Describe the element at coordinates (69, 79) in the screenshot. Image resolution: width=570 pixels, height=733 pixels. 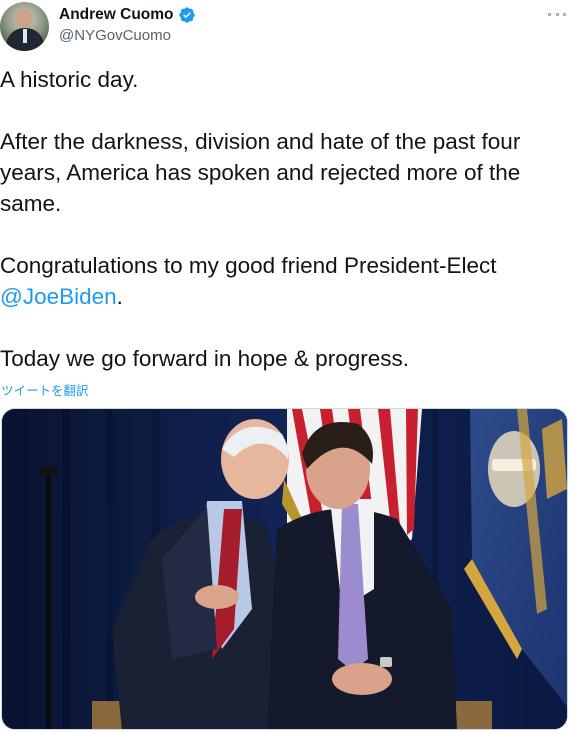
I see `tweet-paragraph: A historic day.` at that location.